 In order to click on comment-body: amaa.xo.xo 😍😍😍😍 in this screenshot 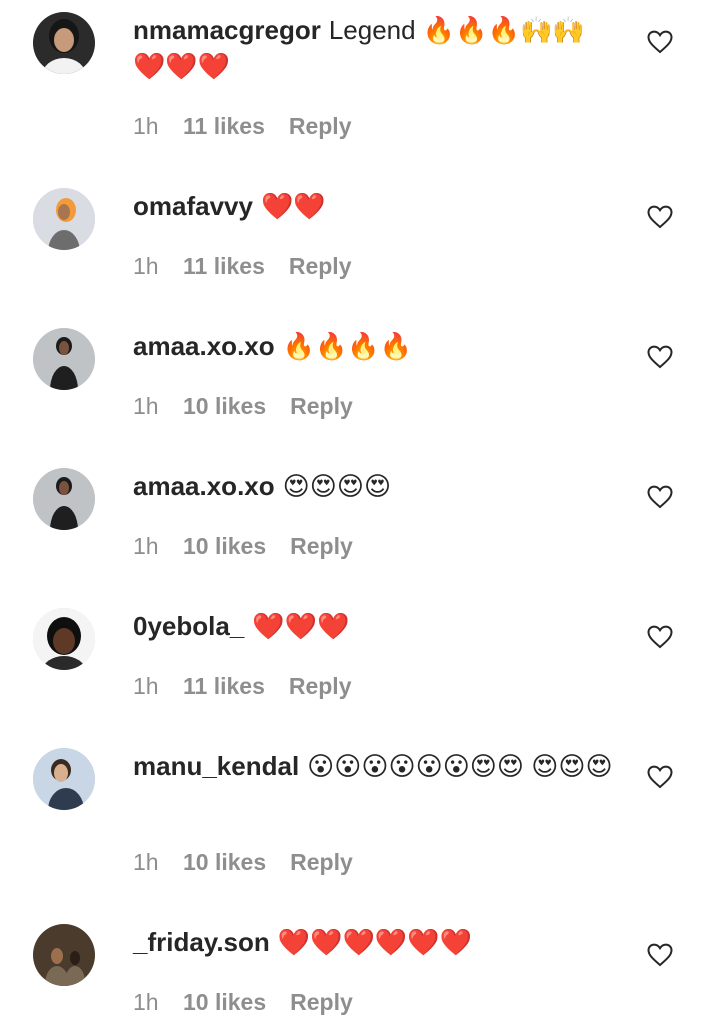, I will do `click(378, 486)`.